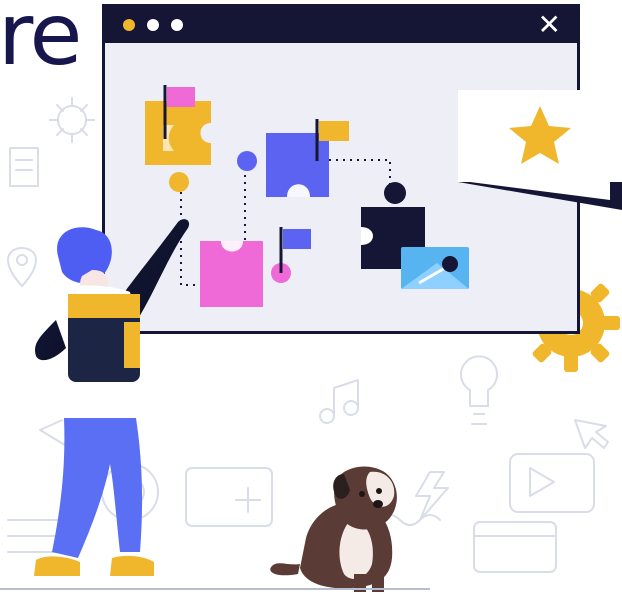 The image size is (622, 594). Describe the element at coordinates (362, 494) in the screenshot. I see `dog-eye-left` at that location.